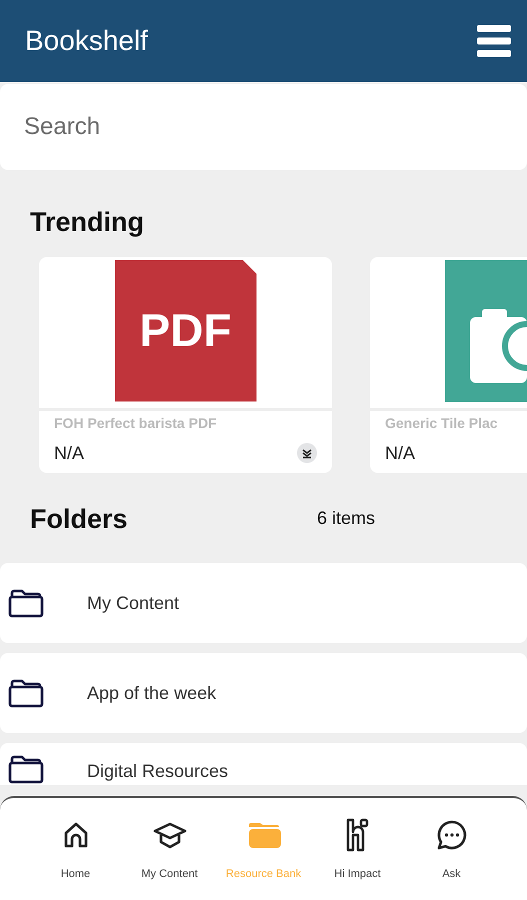  Describe the element at coordinates (133, 603) in the screenshot. I see `folder-name: My Content` at that location.